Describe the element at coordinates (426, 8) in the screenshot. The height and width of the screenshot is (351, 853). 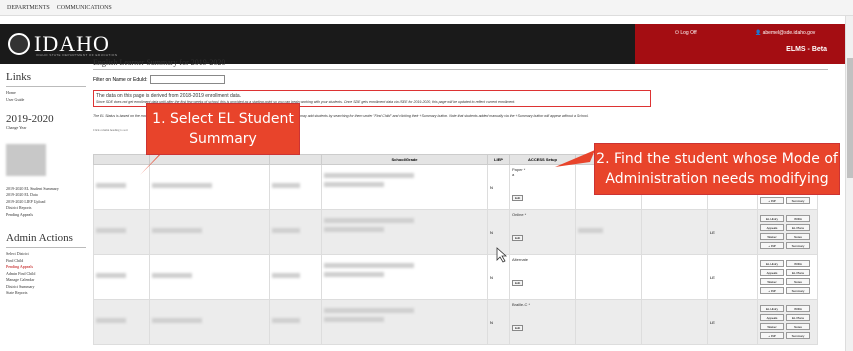
I see `top-nav: DEPARTMENTS COMMUNICATIONS` at that location.